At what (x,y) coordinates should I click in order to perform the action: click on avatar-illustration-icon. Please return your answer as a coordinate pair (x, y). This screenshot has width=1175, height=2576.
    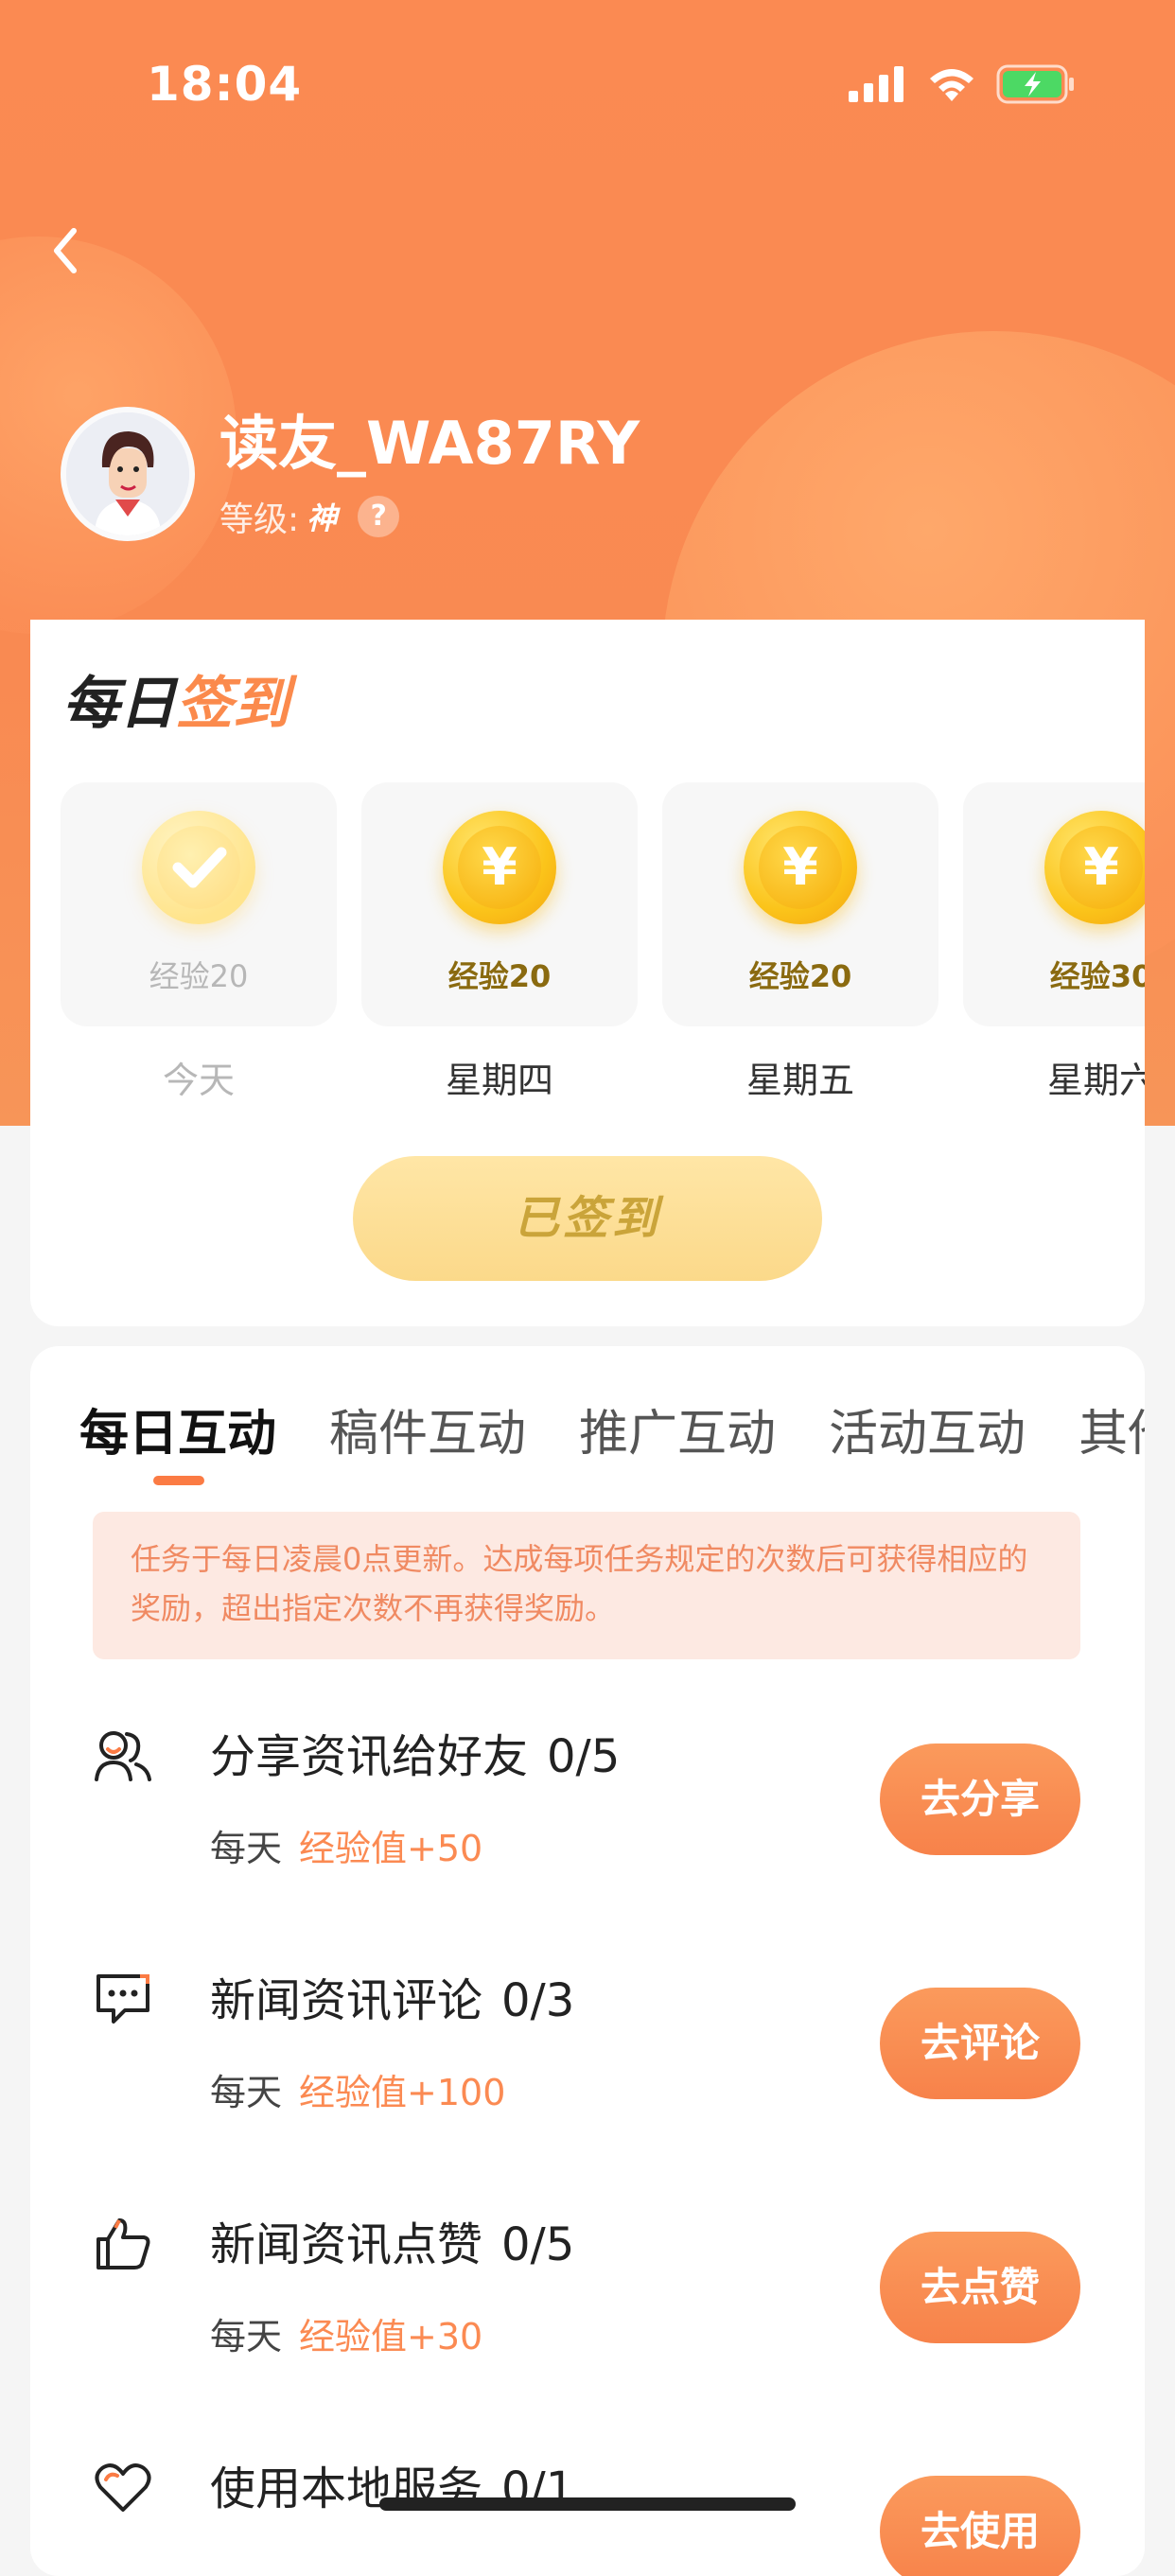
    Looking at the image, I should click on (128, 473).